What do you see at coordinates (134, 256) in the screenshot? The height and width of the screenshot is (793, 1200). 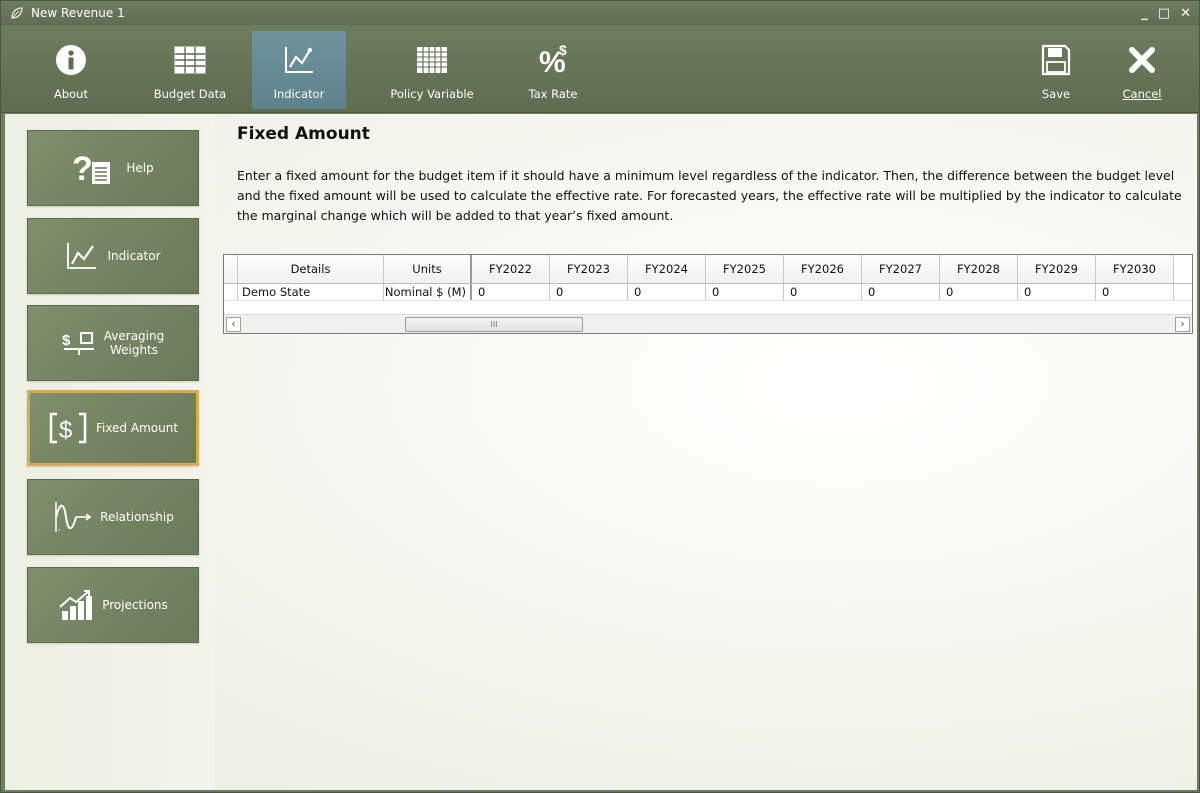 I see `sidebar-label-indicator: Indicator` at bounding box center [134, 256].